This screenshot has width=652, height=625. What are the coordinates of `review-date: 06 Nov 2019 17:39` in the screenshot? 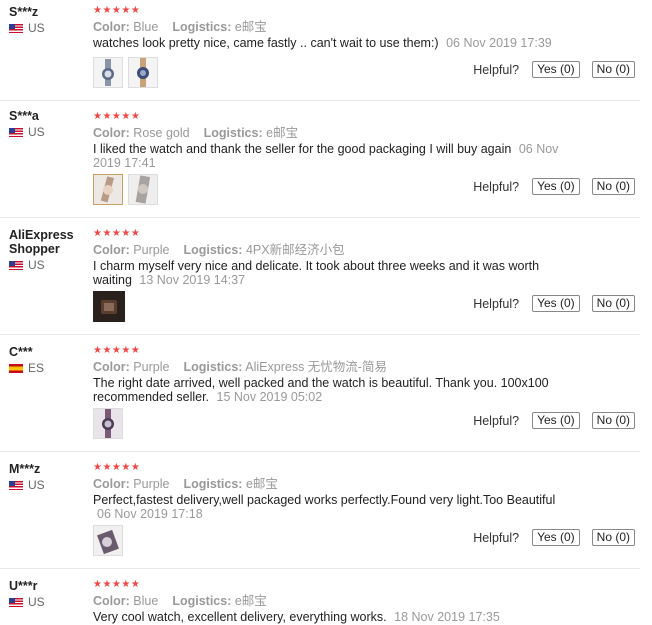 It's located at (499, 43).